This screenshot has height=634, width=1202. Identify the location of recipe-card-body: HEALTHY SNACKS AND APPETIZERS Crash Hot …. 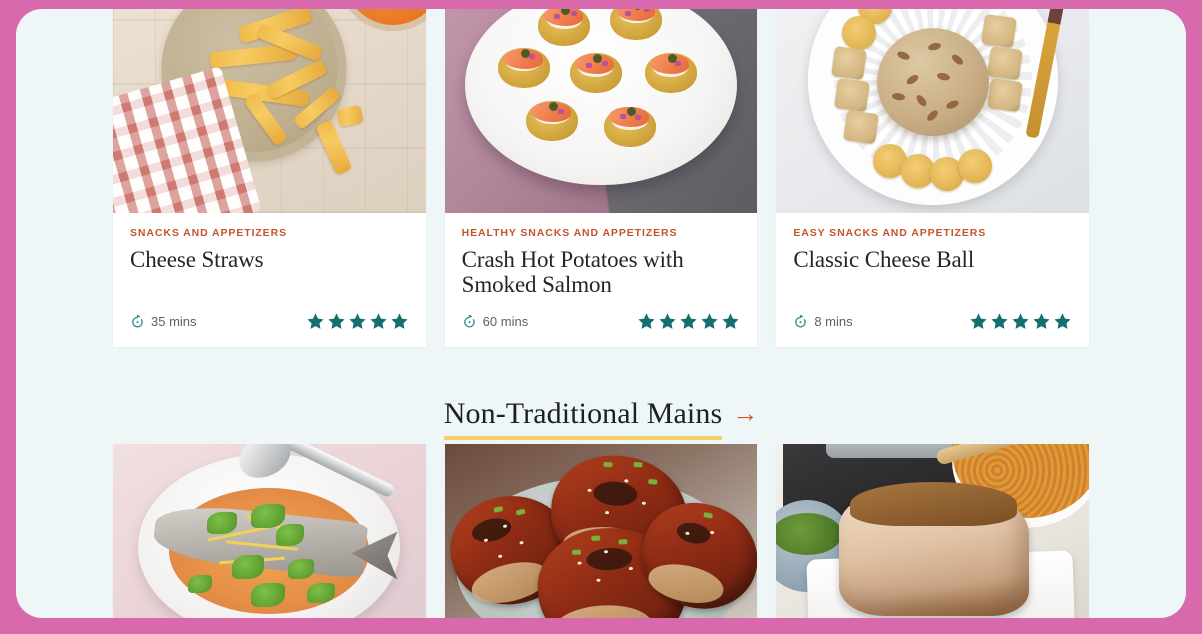
(601, 255).